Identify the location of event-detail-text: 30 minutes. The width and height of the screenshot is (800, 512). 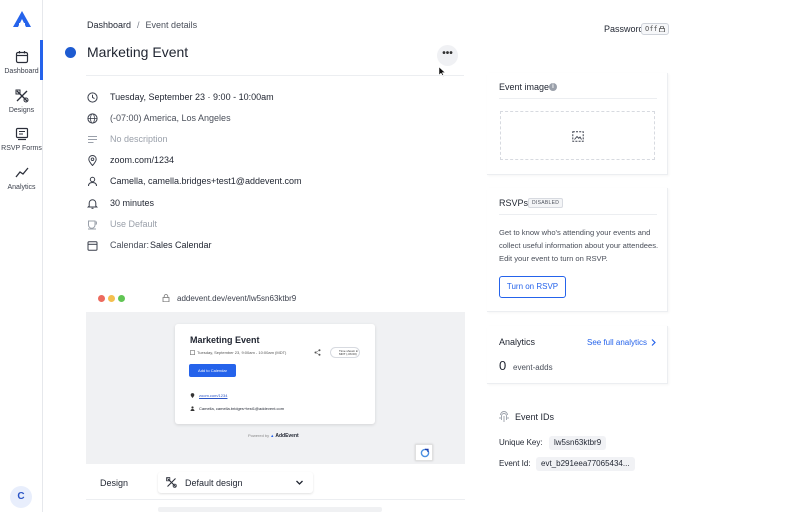
(132, 203).